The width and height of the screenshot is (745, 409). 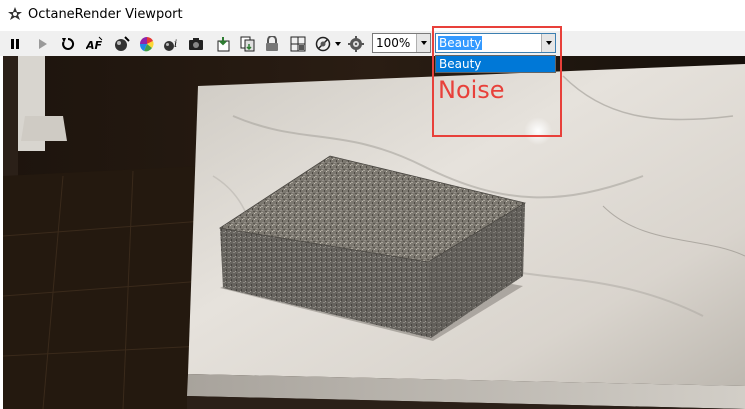 I want to click on restart-button, so click(x=67, y=43).